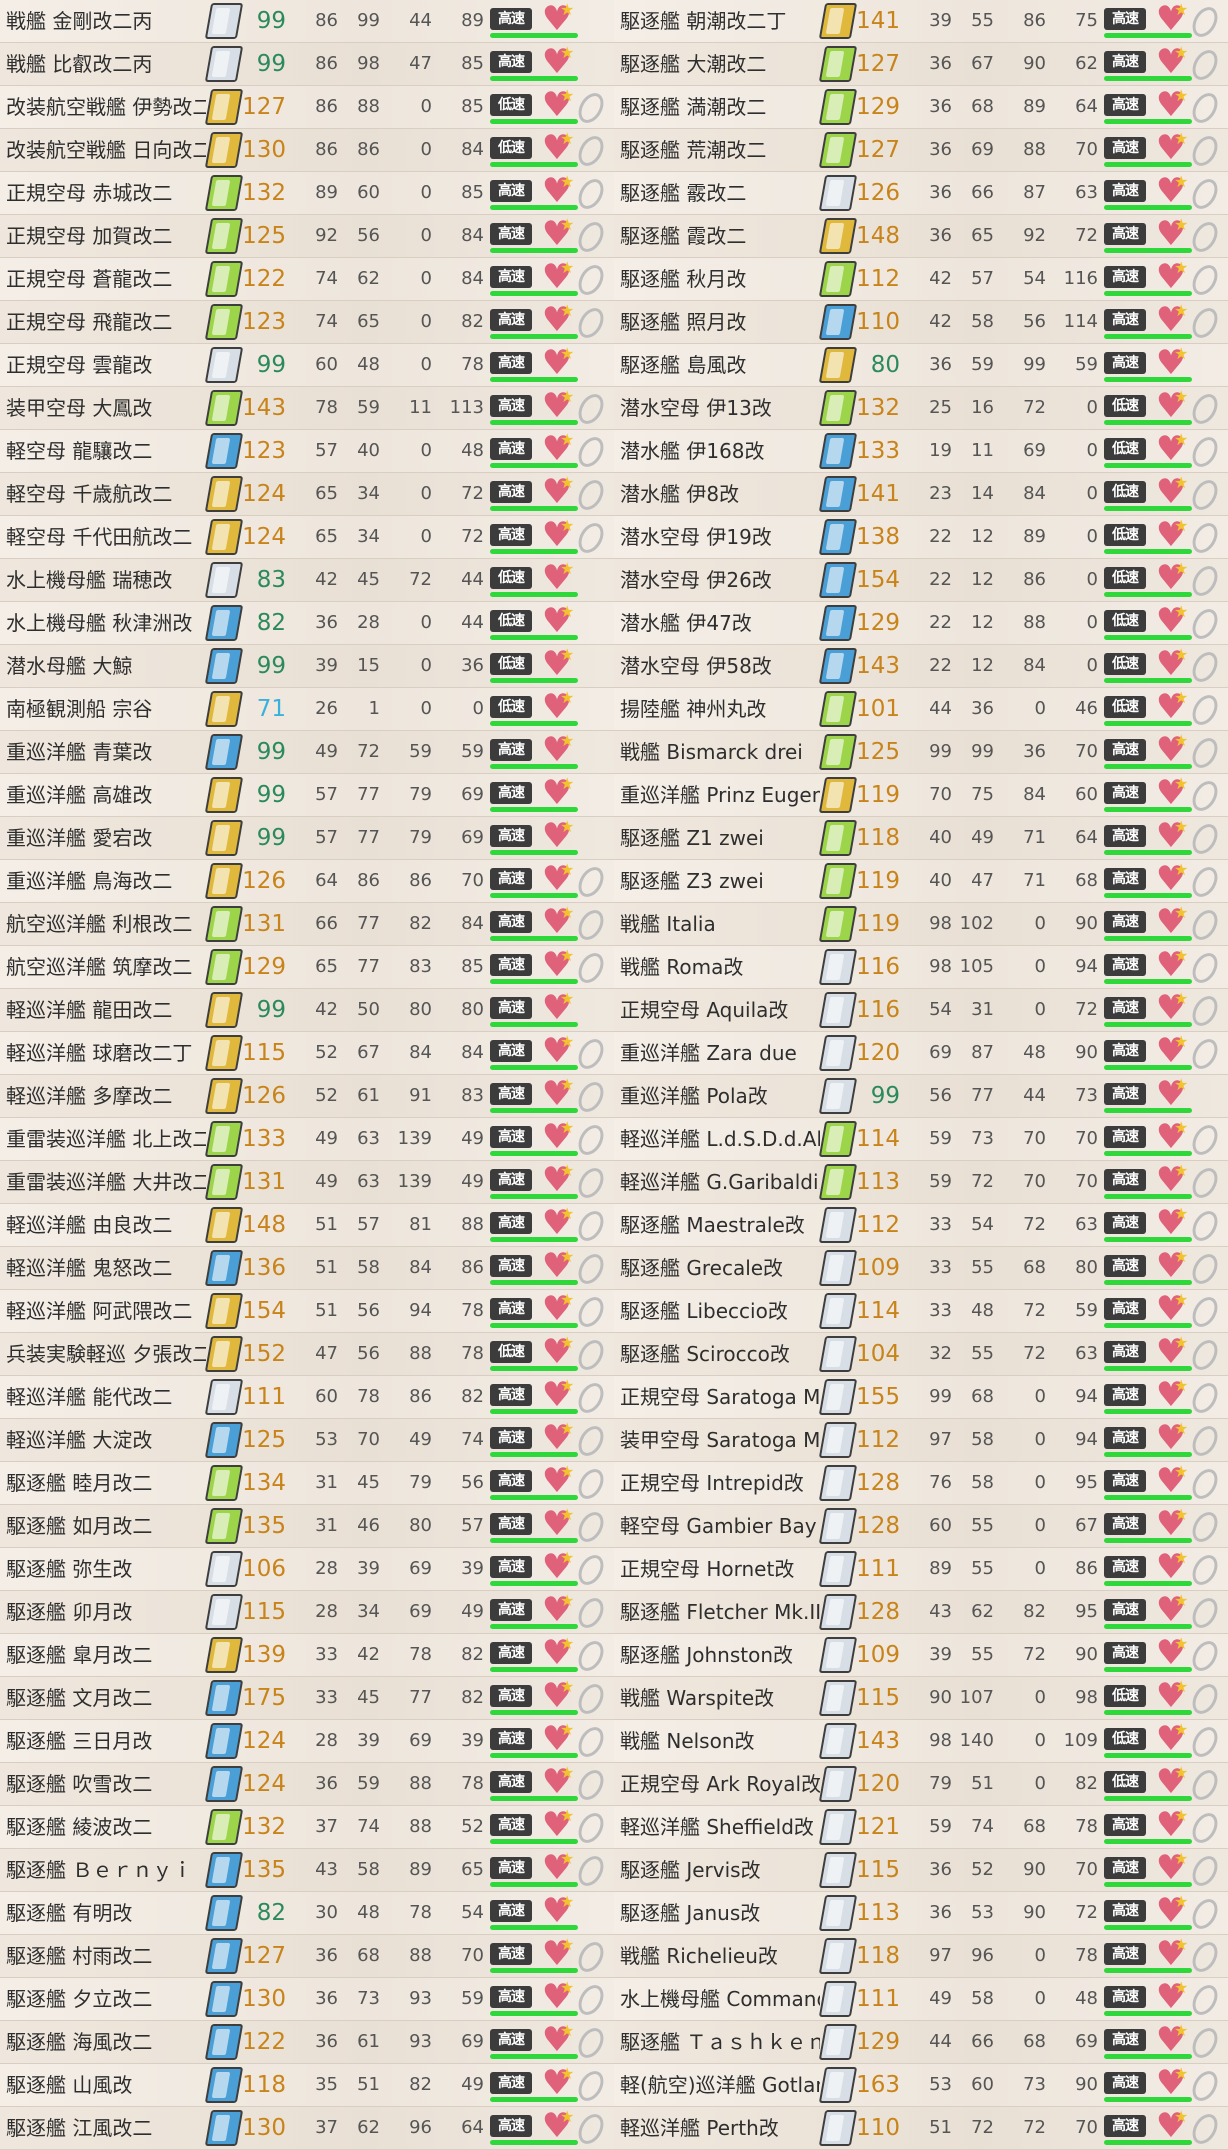 Image resolution: width=1228 pixels, height=2150 pixels. Describe the element at coordinates (921, 193) in the screenshot. I see `ship-row: 駆逐艦 霰改二 126 36 66 87 63 高速 ♥ ★` at that location.